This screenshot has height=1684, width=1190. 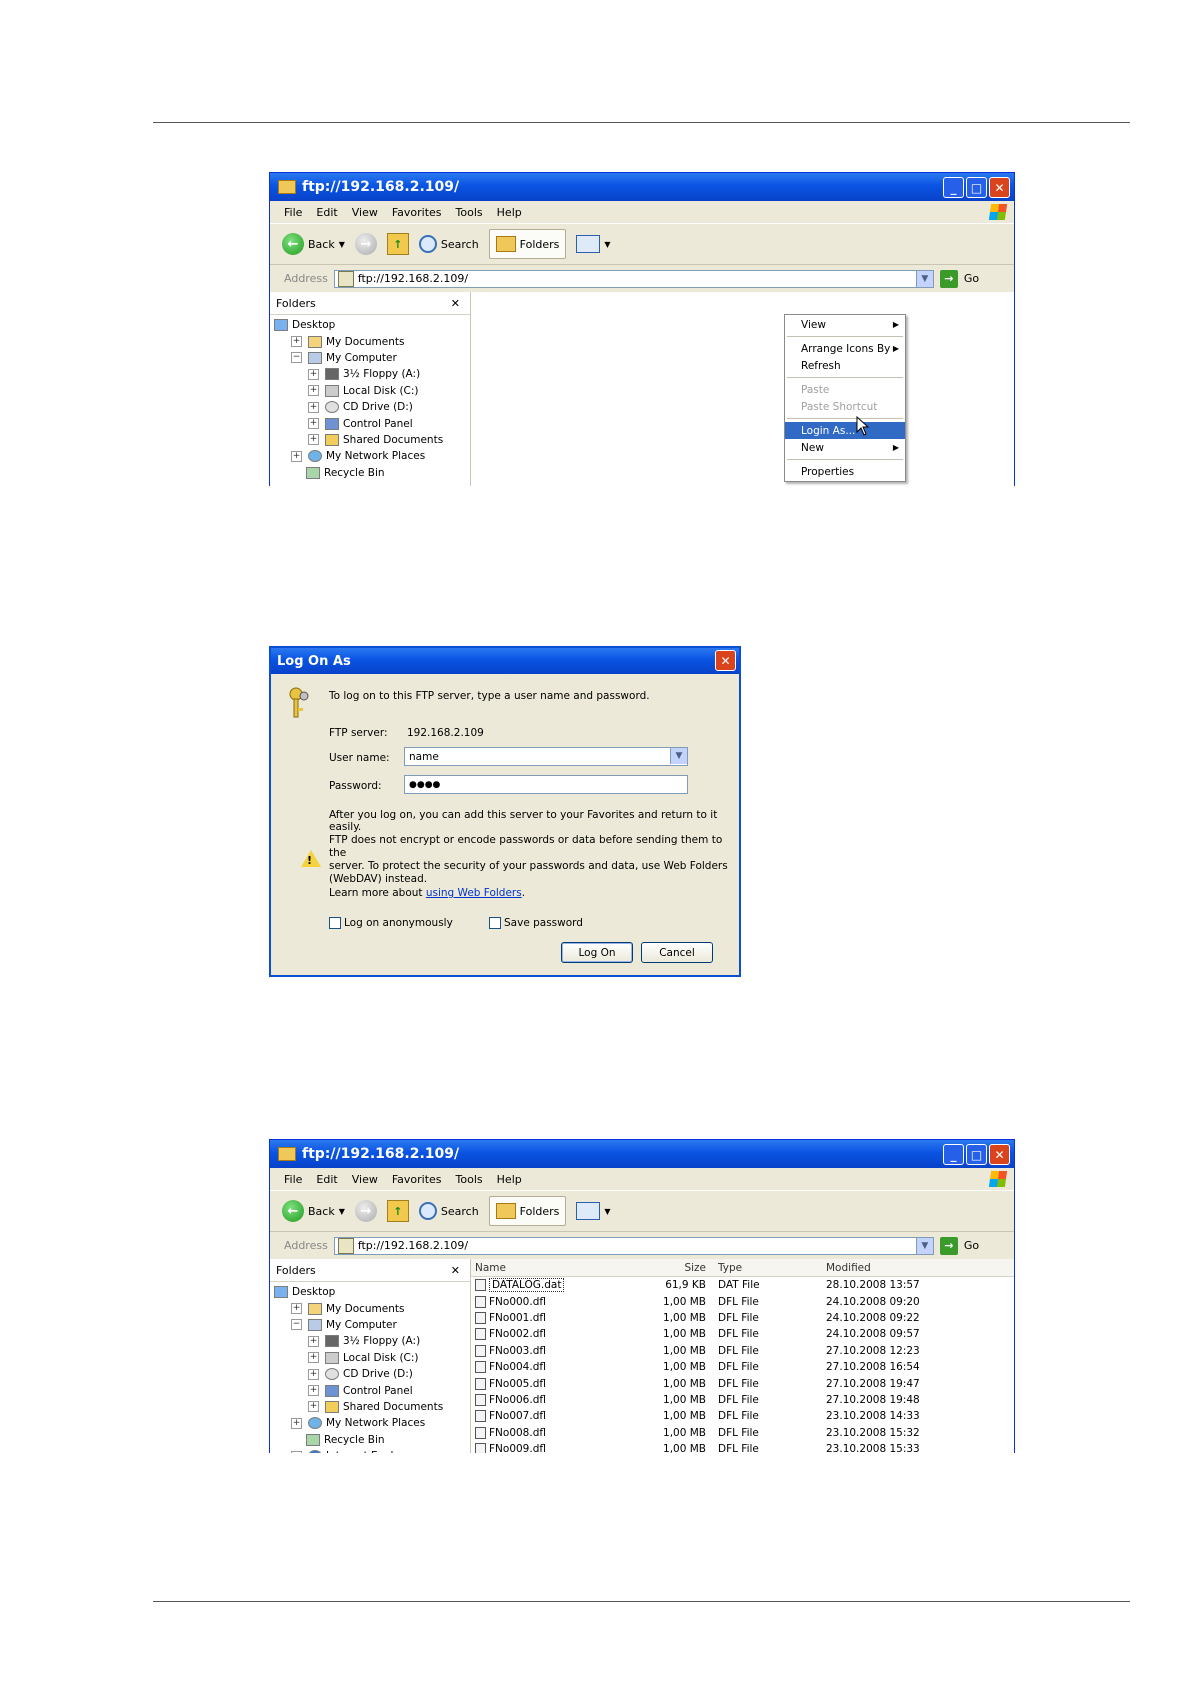 I want to click on anonymous-checkbox-row: Log on anonymously, so click(x=391, y=923).